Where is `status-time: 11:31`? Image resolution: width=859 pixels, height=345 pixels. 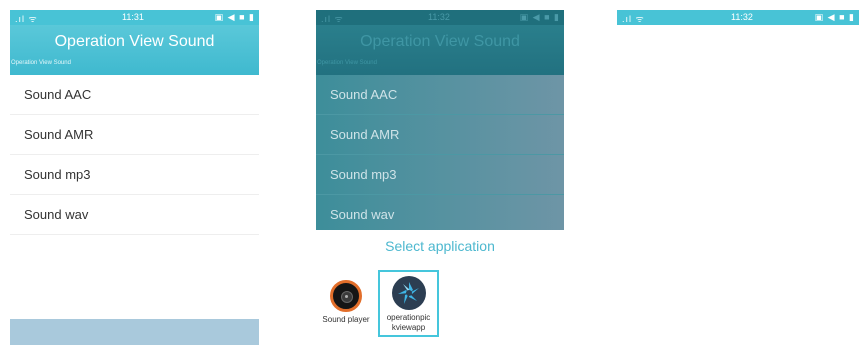
status-time: 11:31 is located at coordinates (133, 17).